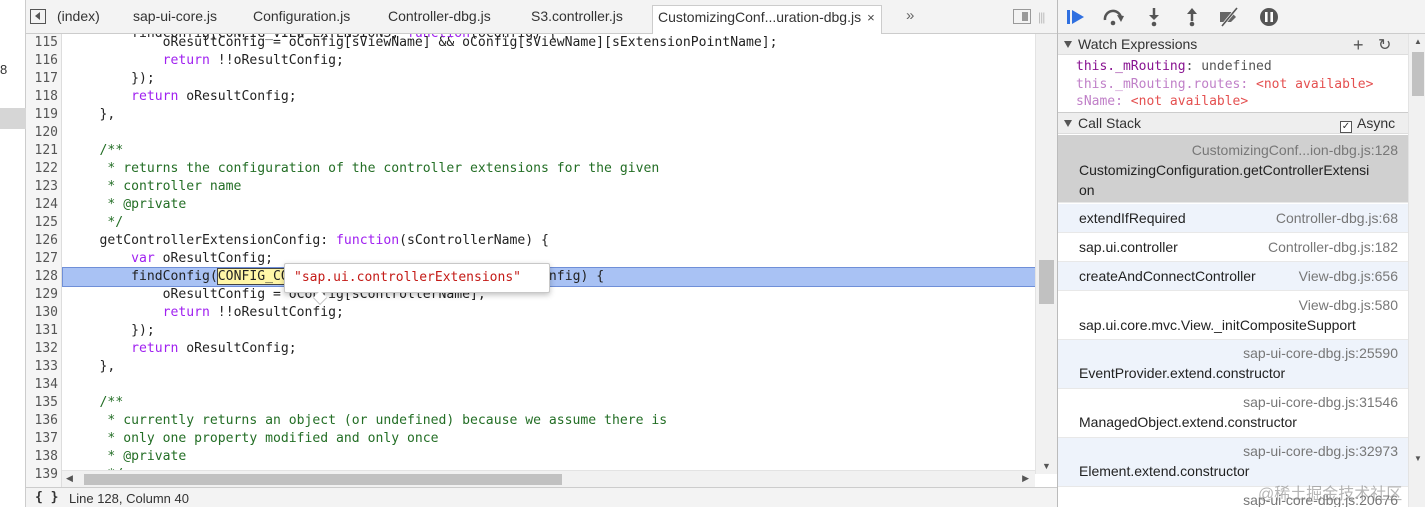 The image size is (1425, 507). What do you see at coordinates (1358, 45) in the screenshot?
I see `add-watch-icon: +` at bounding box center [1358, 45].